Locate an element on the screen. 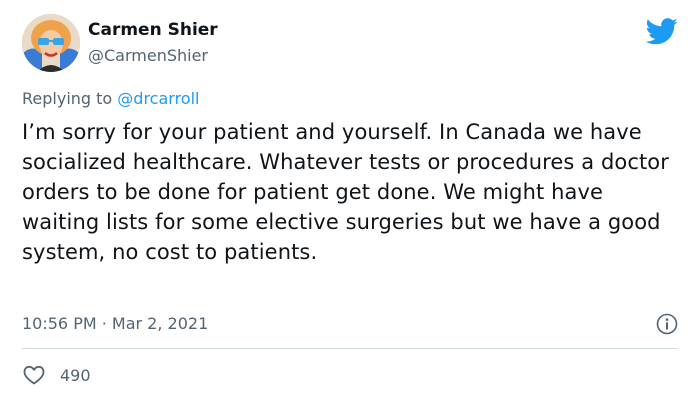 The image size is (700, 402). replying-to-label: Replying to is located at coordinates (70, 98).